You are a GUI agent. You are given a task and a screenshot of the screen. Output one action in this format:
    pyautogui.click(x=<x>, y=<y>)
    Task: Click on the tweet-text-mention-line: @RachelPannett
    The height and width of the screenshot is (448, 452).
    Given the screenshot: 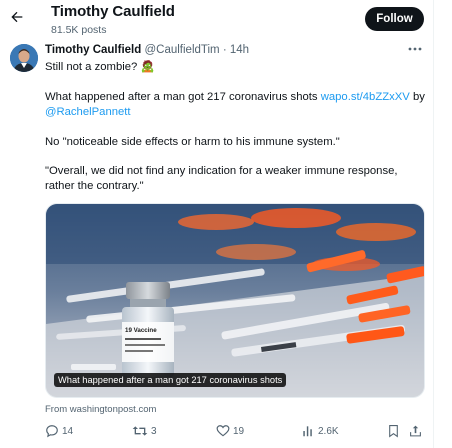 What is the action you would take?
    pyautogui.click(x=88, y=112)
    